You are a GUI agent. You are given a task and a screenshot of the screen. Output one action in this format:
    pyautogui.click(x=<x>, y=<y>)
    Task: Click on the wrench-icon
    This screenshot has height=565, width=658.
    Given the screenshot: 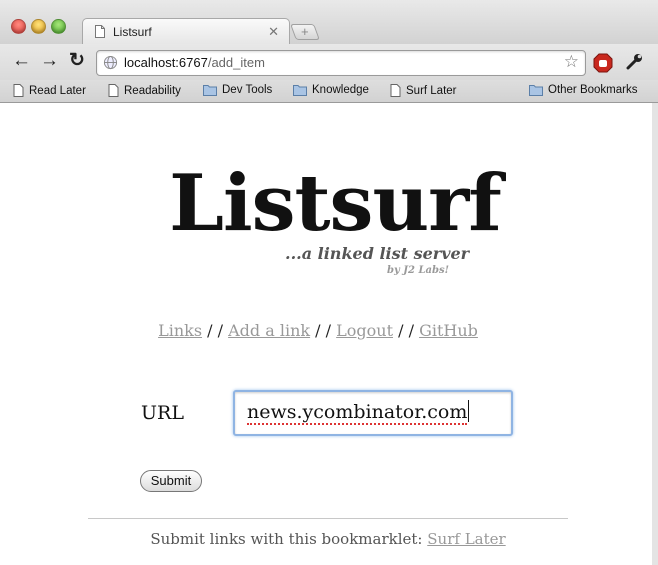 What is the action you would take?
    pyautogui.click(x=634, y=62)
    